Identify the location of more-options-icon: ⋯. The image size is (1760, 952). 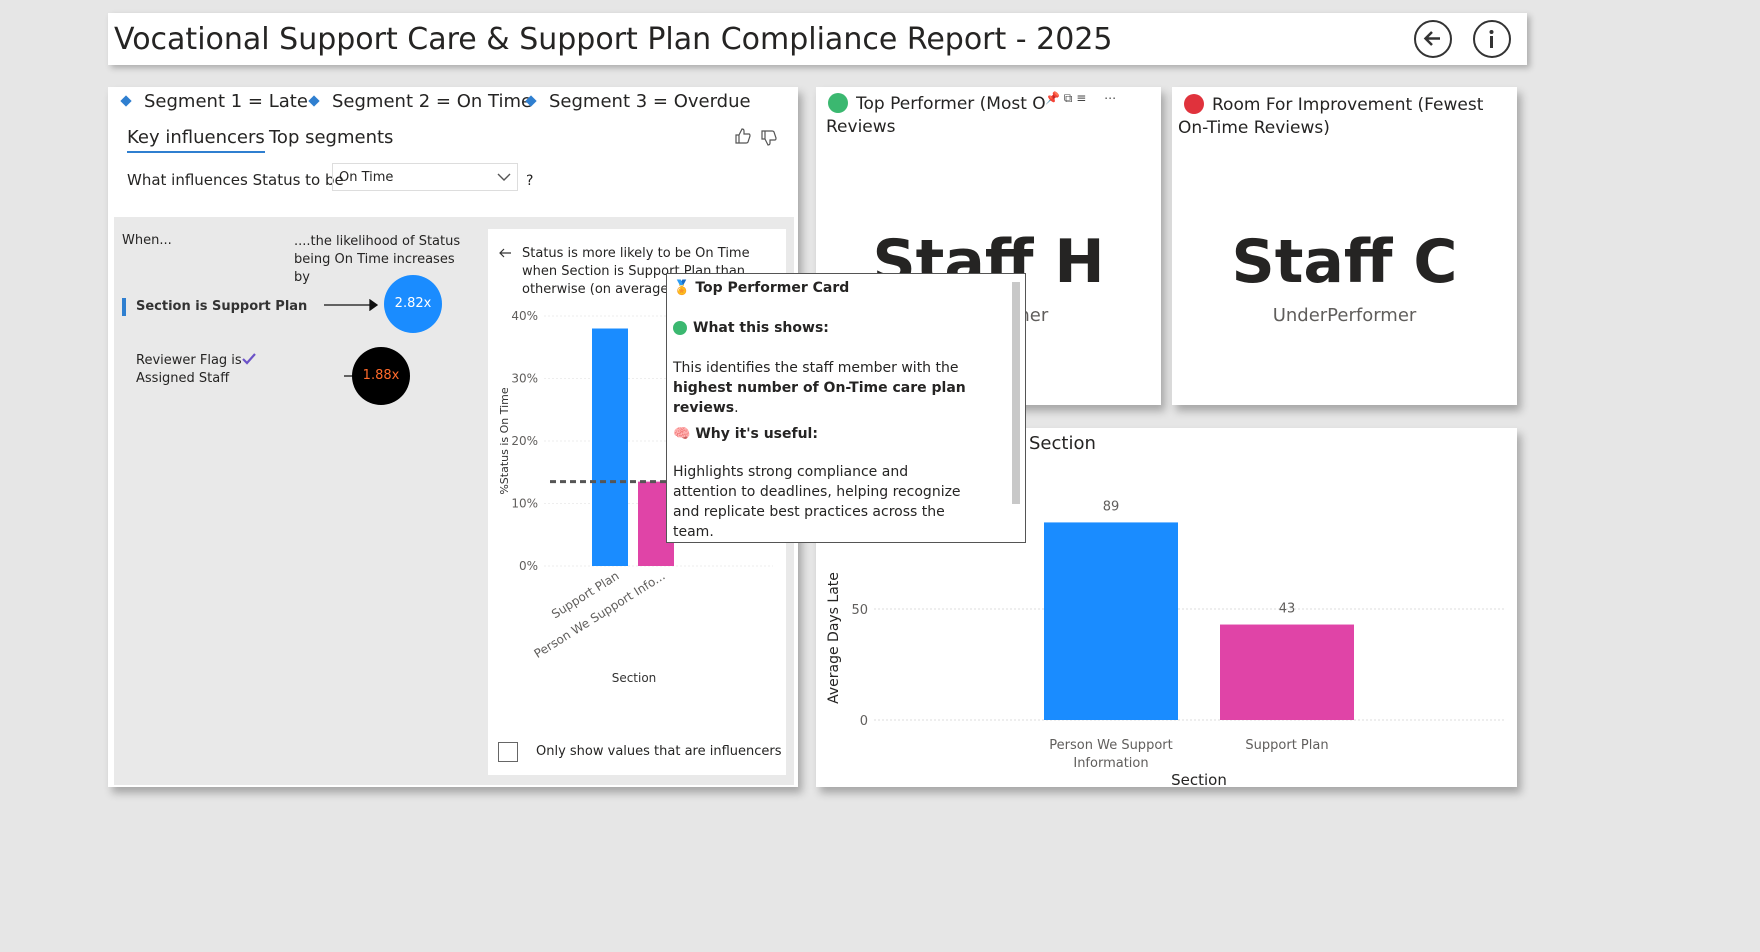
(1110, 98).